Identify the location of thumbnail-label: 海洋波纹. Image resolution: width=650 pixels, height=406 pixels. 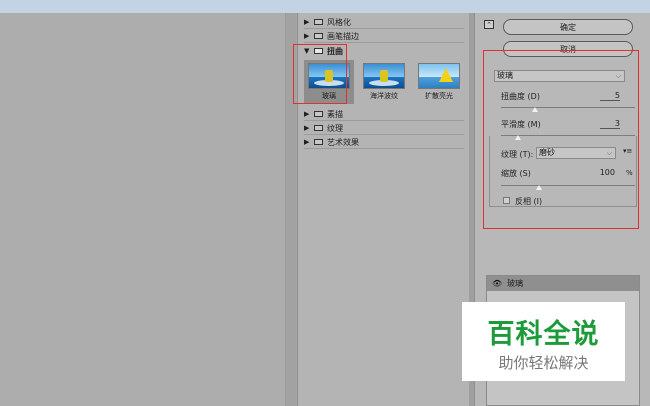
(384, 96).